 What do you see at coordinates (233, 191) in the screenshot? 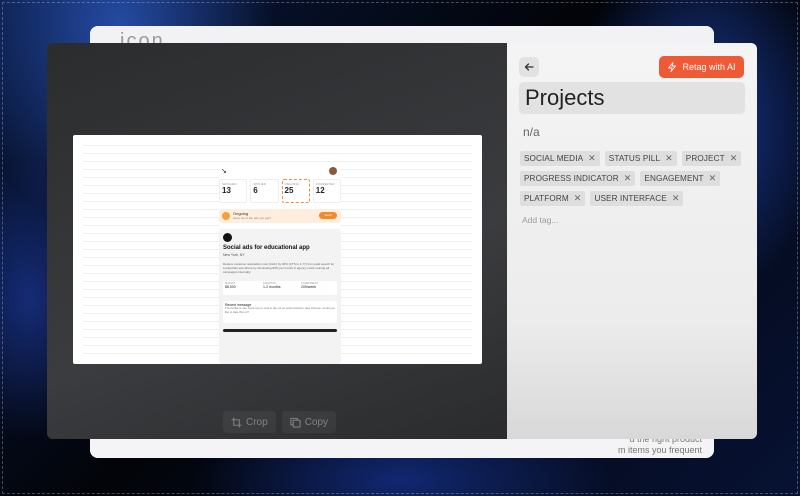
I see `preview-stat-matched: MATCHED 13` at bounding box center [233, 191].